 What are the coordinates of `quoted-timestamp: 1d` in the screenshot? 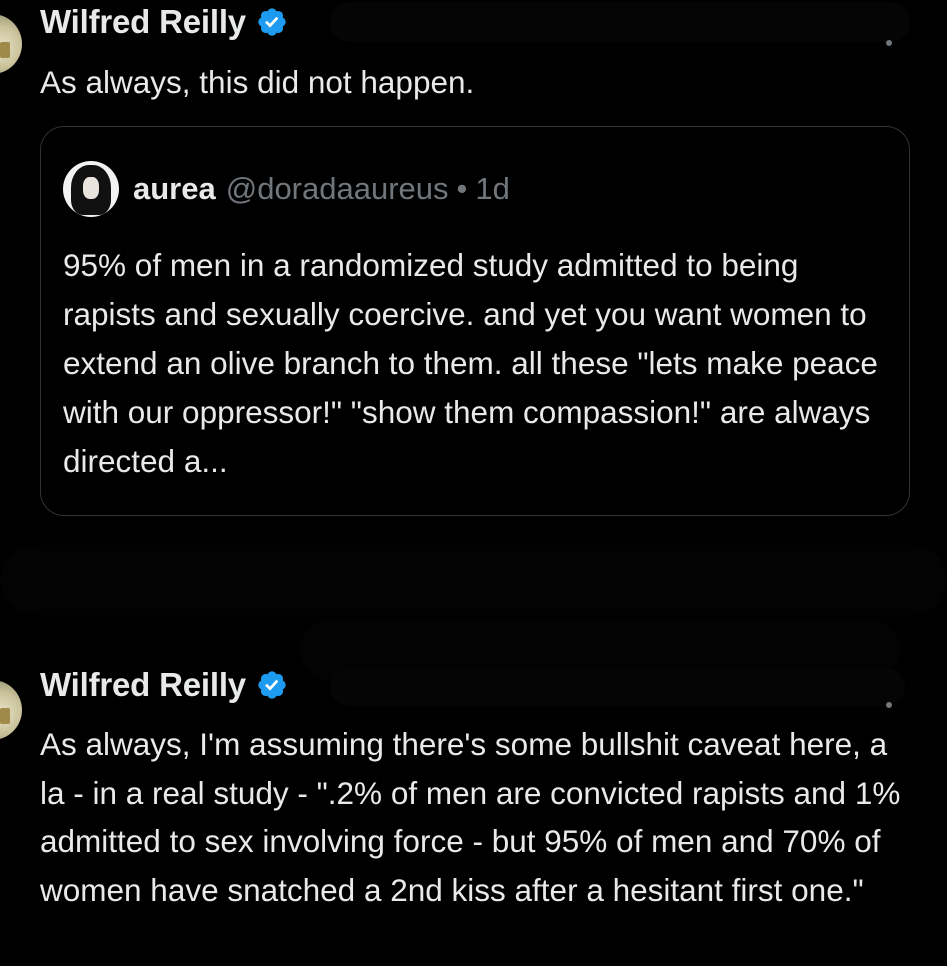 It's located at (492, 189).